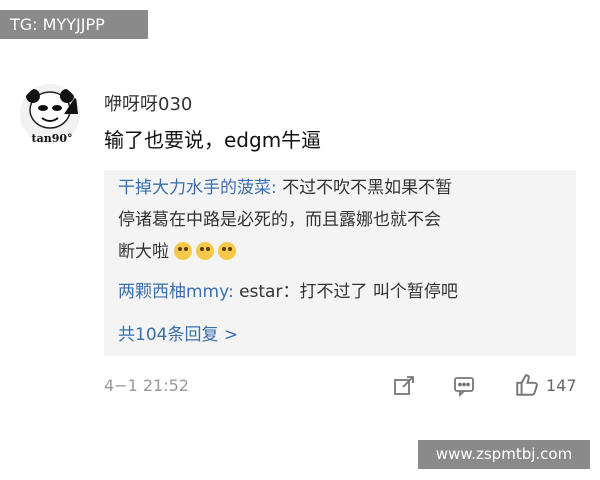 The image size is (600, 480). Describe the element at coordinates (143, 252) in the screenshot. I see `reply-1-text-3: 断大啦` at that location.